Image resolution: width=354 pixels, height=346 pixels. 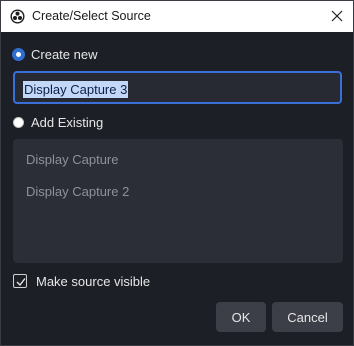 I want to click on checkmark-icon, so click(x=21, y=282).